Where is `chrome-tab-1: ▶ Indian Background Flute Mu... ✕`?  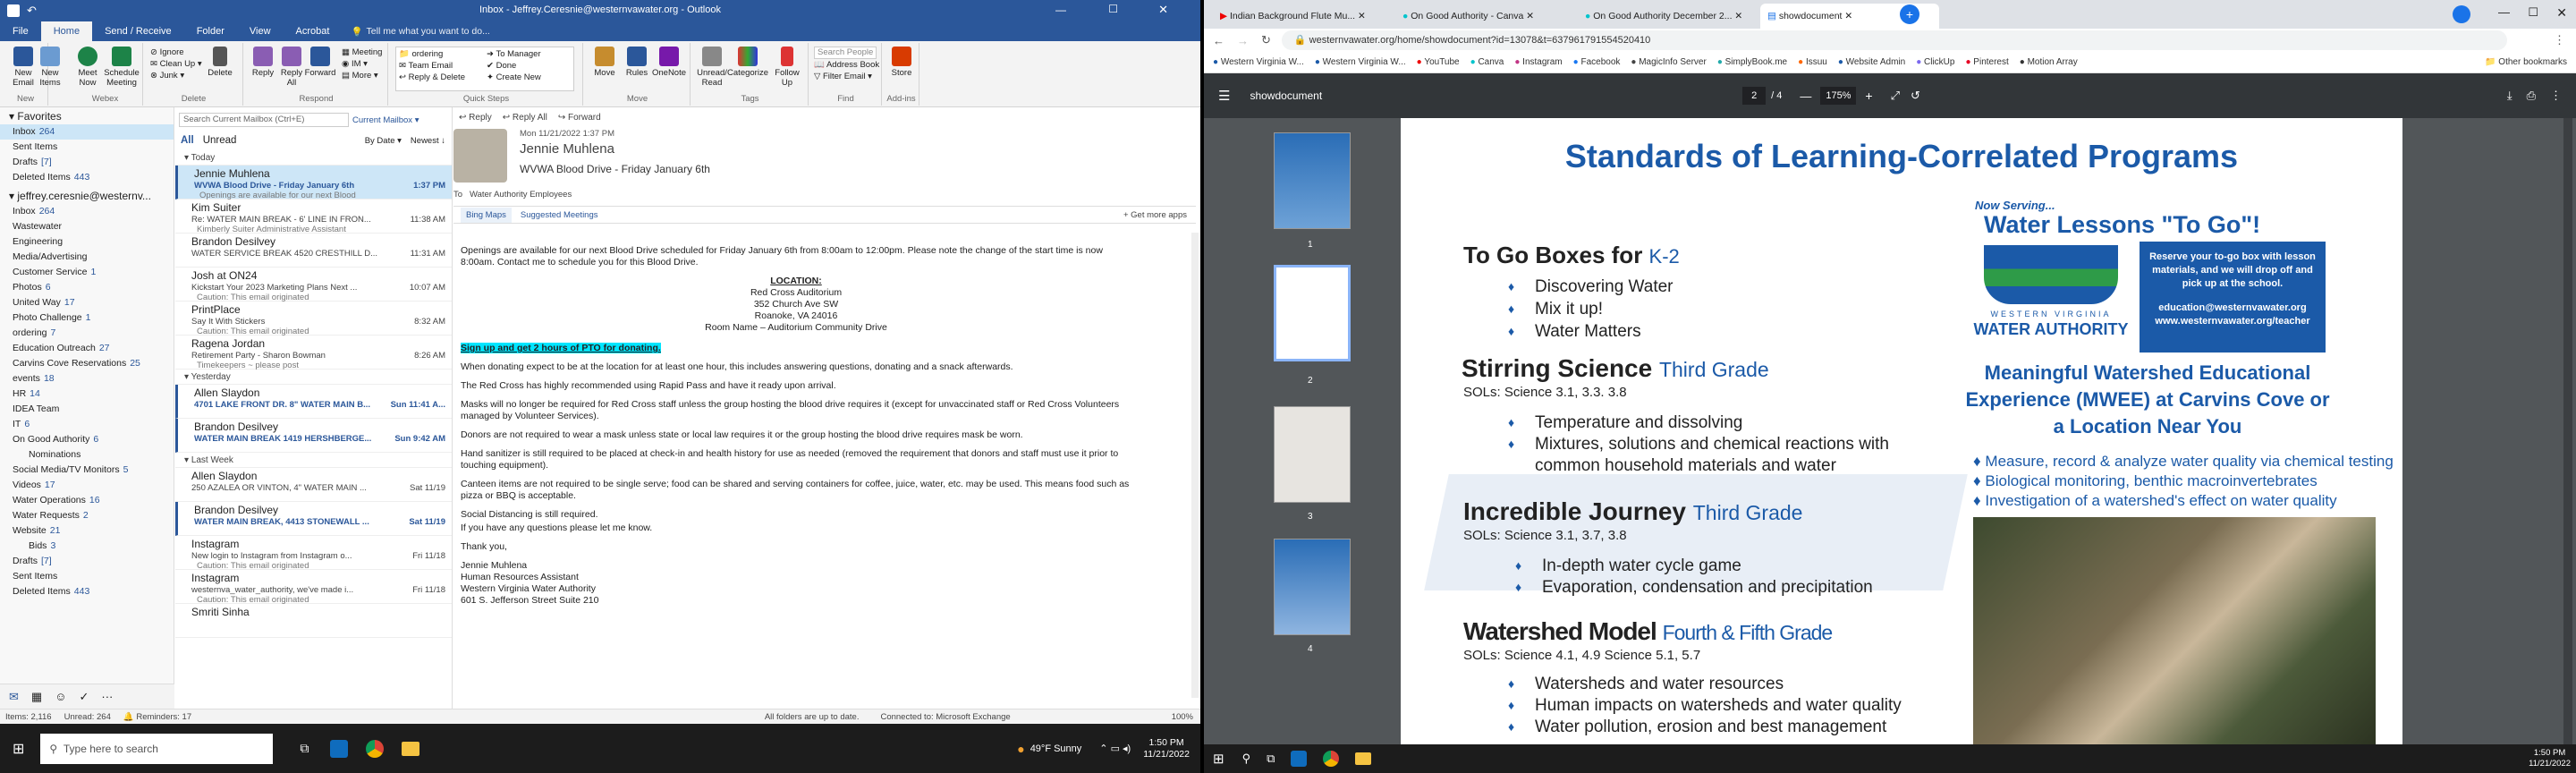 chrome-tab-1: ▶ Indian Background Flute Mu... ✕ is located at coordinates (1302, 16).